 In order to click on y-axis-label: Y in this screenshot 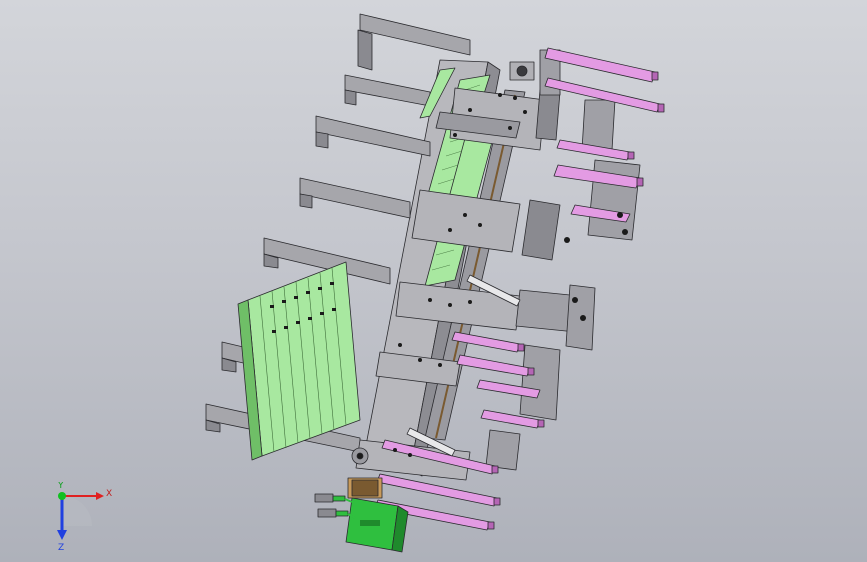, I will do `click(60, 486)`.